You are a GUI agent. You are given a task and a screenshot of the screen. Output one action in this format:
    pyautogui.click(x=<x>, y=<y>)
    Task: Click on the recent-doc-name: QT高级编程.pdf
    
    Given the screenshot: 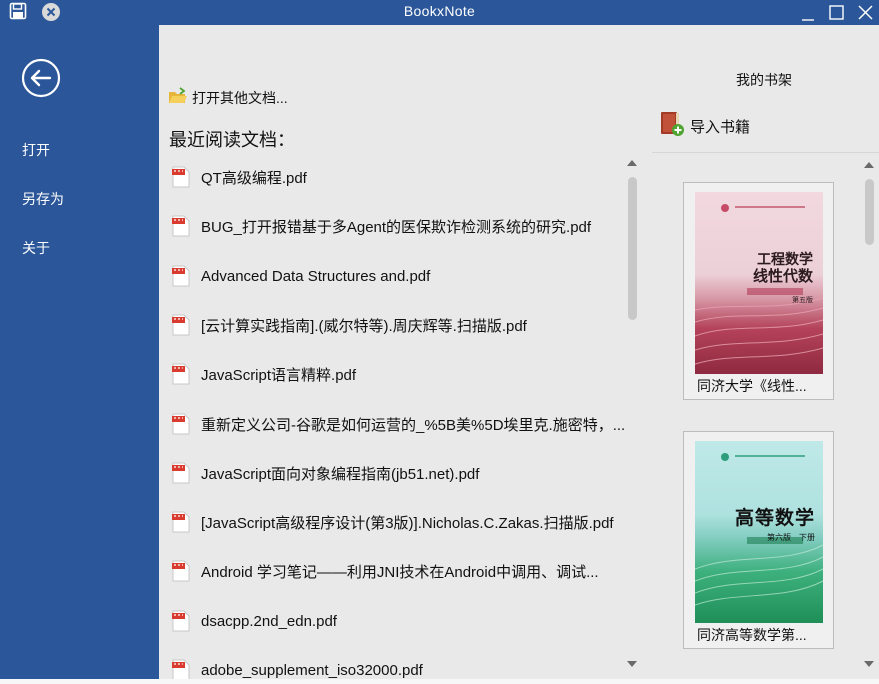 What is the action you would take?
    pyautogui.click(x=254, y=178)
    